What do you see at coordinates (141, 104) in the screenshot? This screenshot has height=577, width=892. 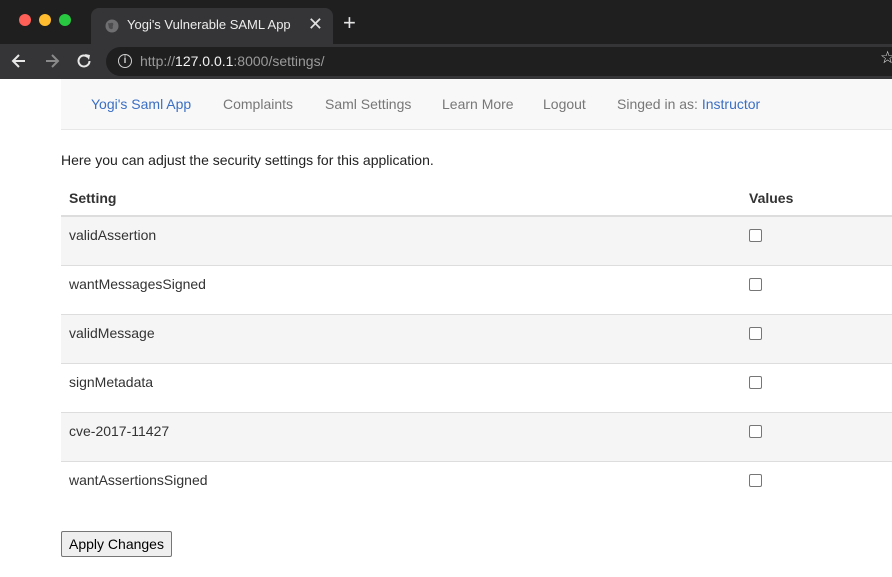 I see `nav-brand-link: Yogi's Saml App` at bounding box center [141, 104].